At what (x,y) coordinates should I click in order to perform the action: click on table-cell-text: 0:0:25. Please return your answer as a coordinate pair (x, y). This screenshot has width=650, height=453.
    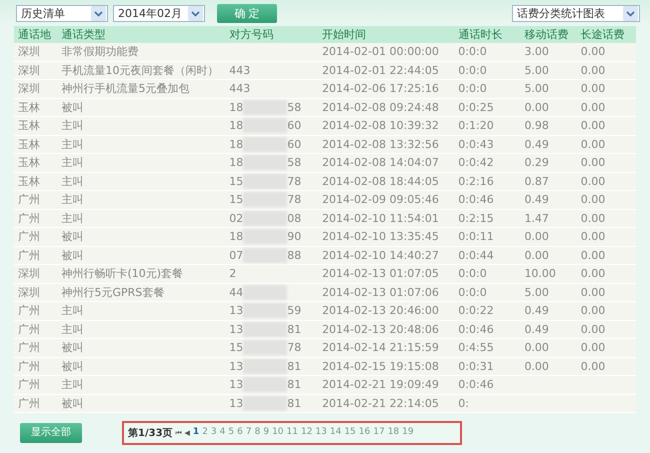
    Looking at the image, I should click on (476, 107).